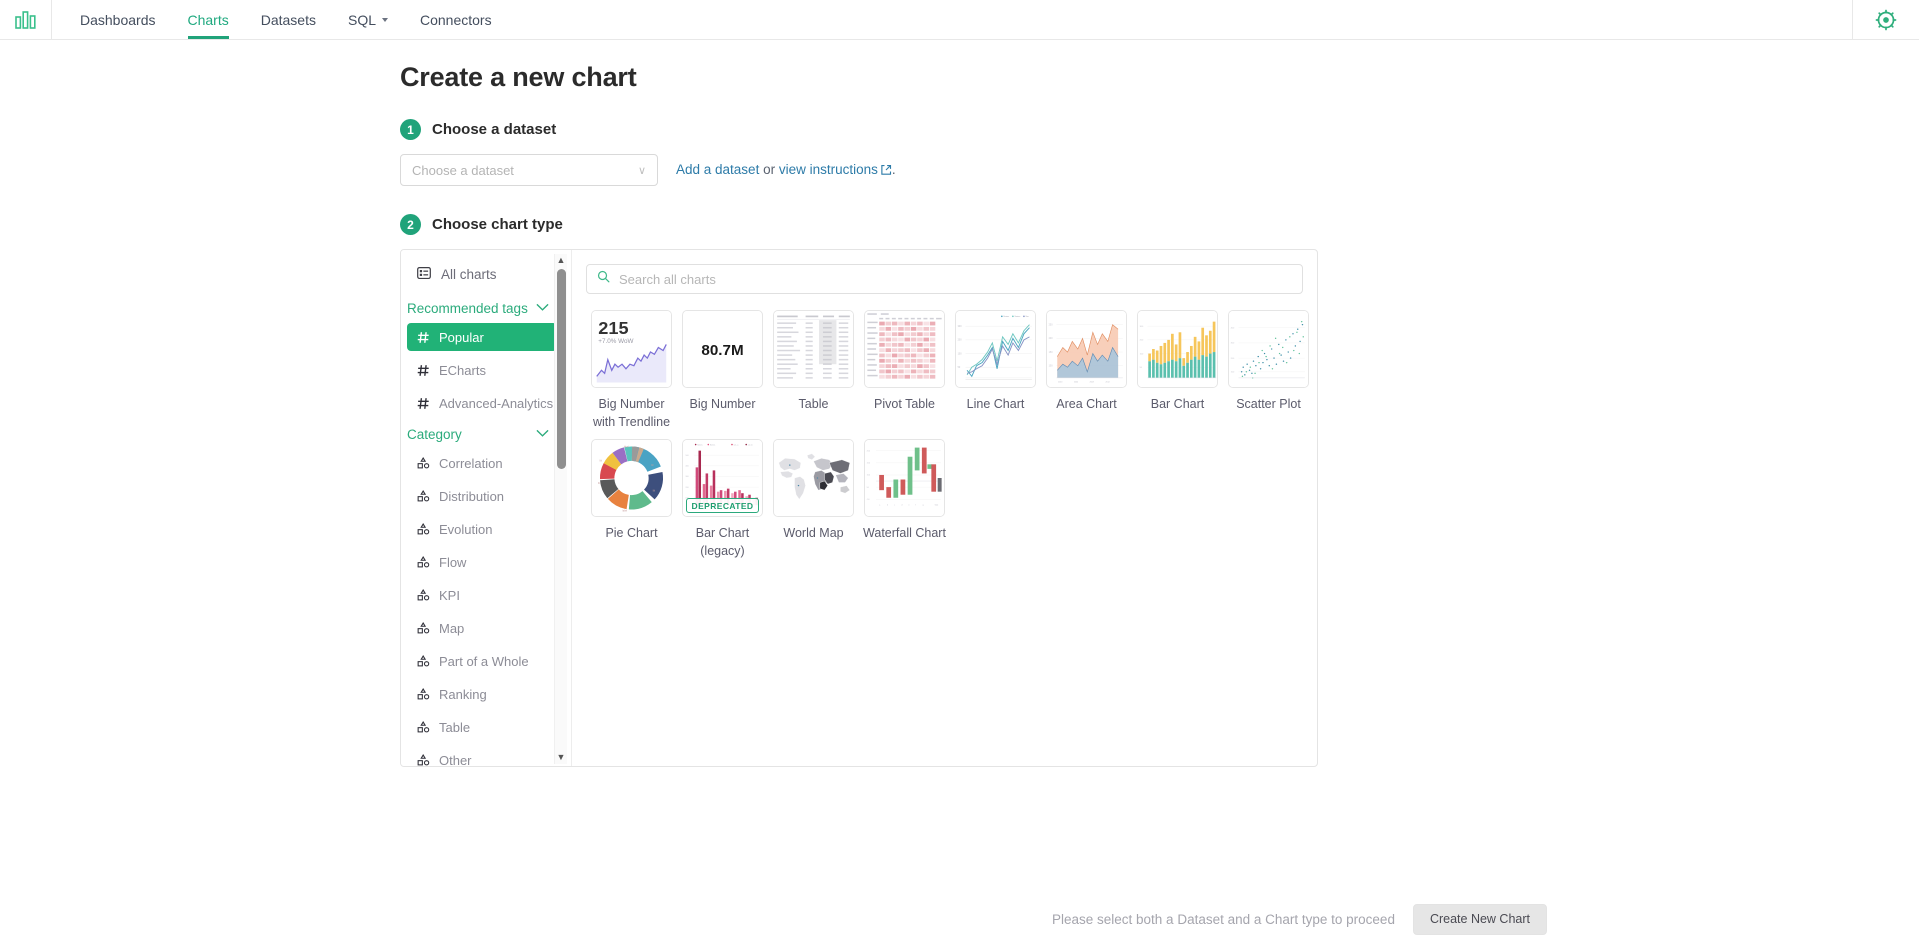 The width and height of the screenshot is (1919, 949). Describe the element at coordinates (461, 337) in the screenshot. I see `sidebar-item-label: Popular` at that location.